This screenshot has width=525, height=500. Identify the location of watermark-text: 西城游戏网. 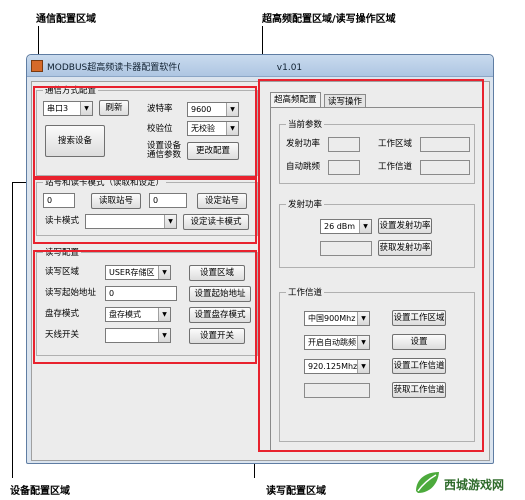
(474, 485).